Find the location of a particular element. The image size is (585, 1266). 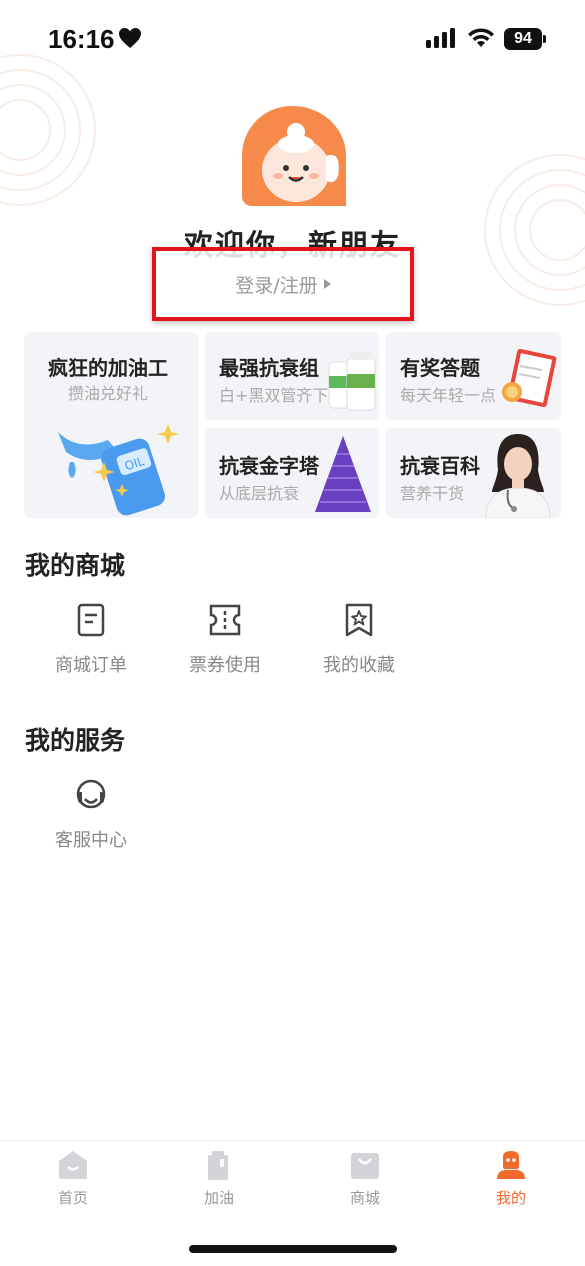

tab-home: 首页 is located at coordinates (73, 1178).